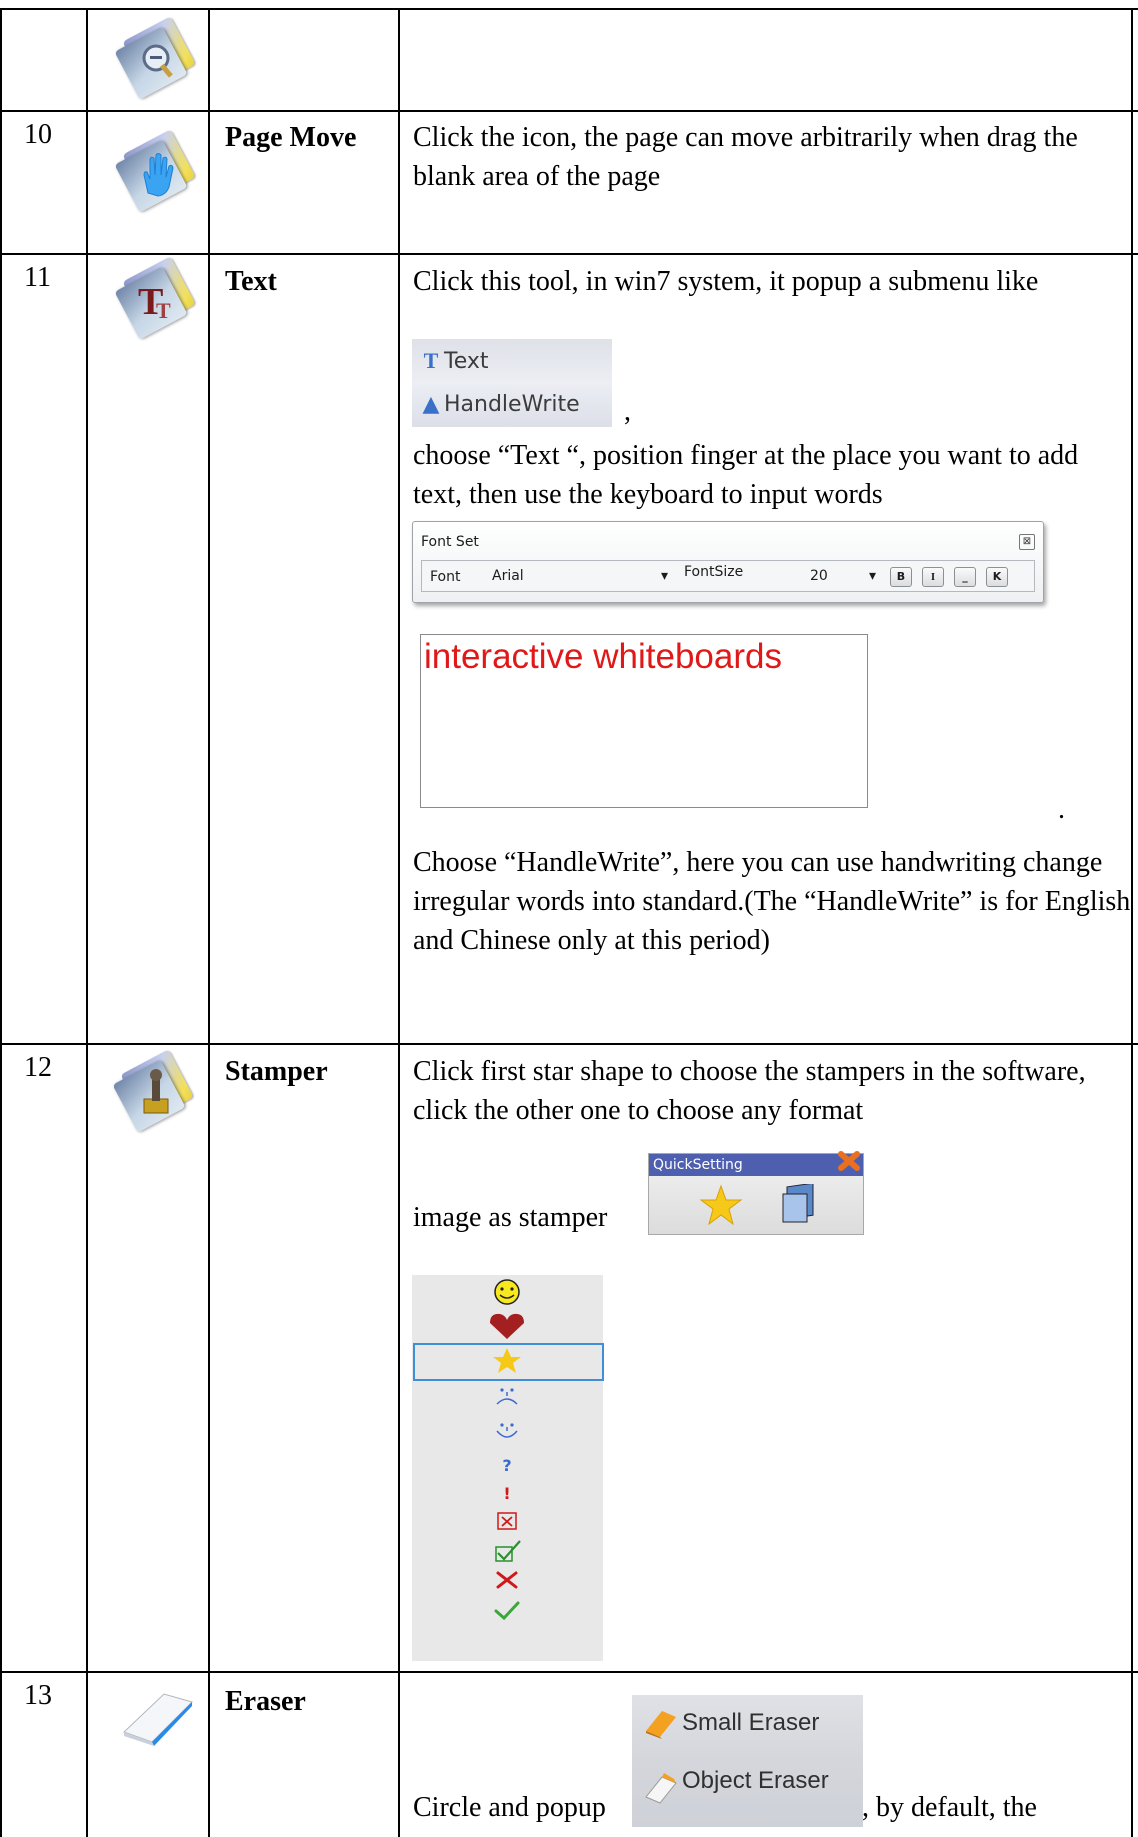 This screenshot has width=1138, height=1837. I want to click on eraser-icon, so click(158, 1719).